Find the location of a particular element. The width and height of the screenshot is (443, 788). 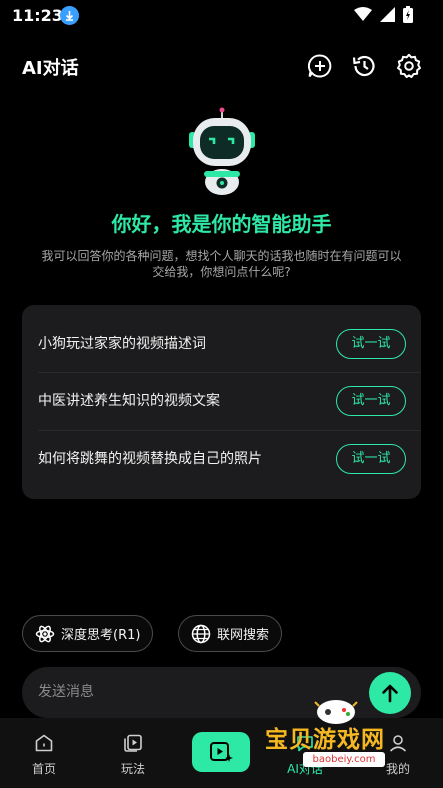

deep-think-label: 深度思考(R1) is located at coordinates (101, 635).